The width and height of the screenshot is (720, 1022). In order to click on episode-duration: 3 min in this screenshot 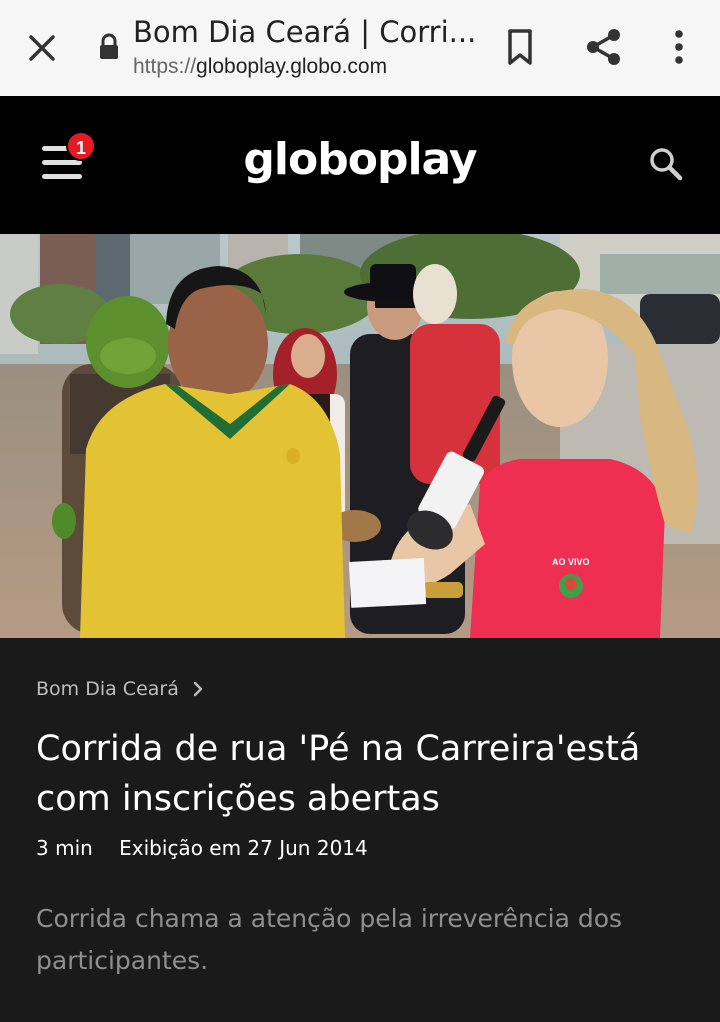, I will do `click(64, 848)`.